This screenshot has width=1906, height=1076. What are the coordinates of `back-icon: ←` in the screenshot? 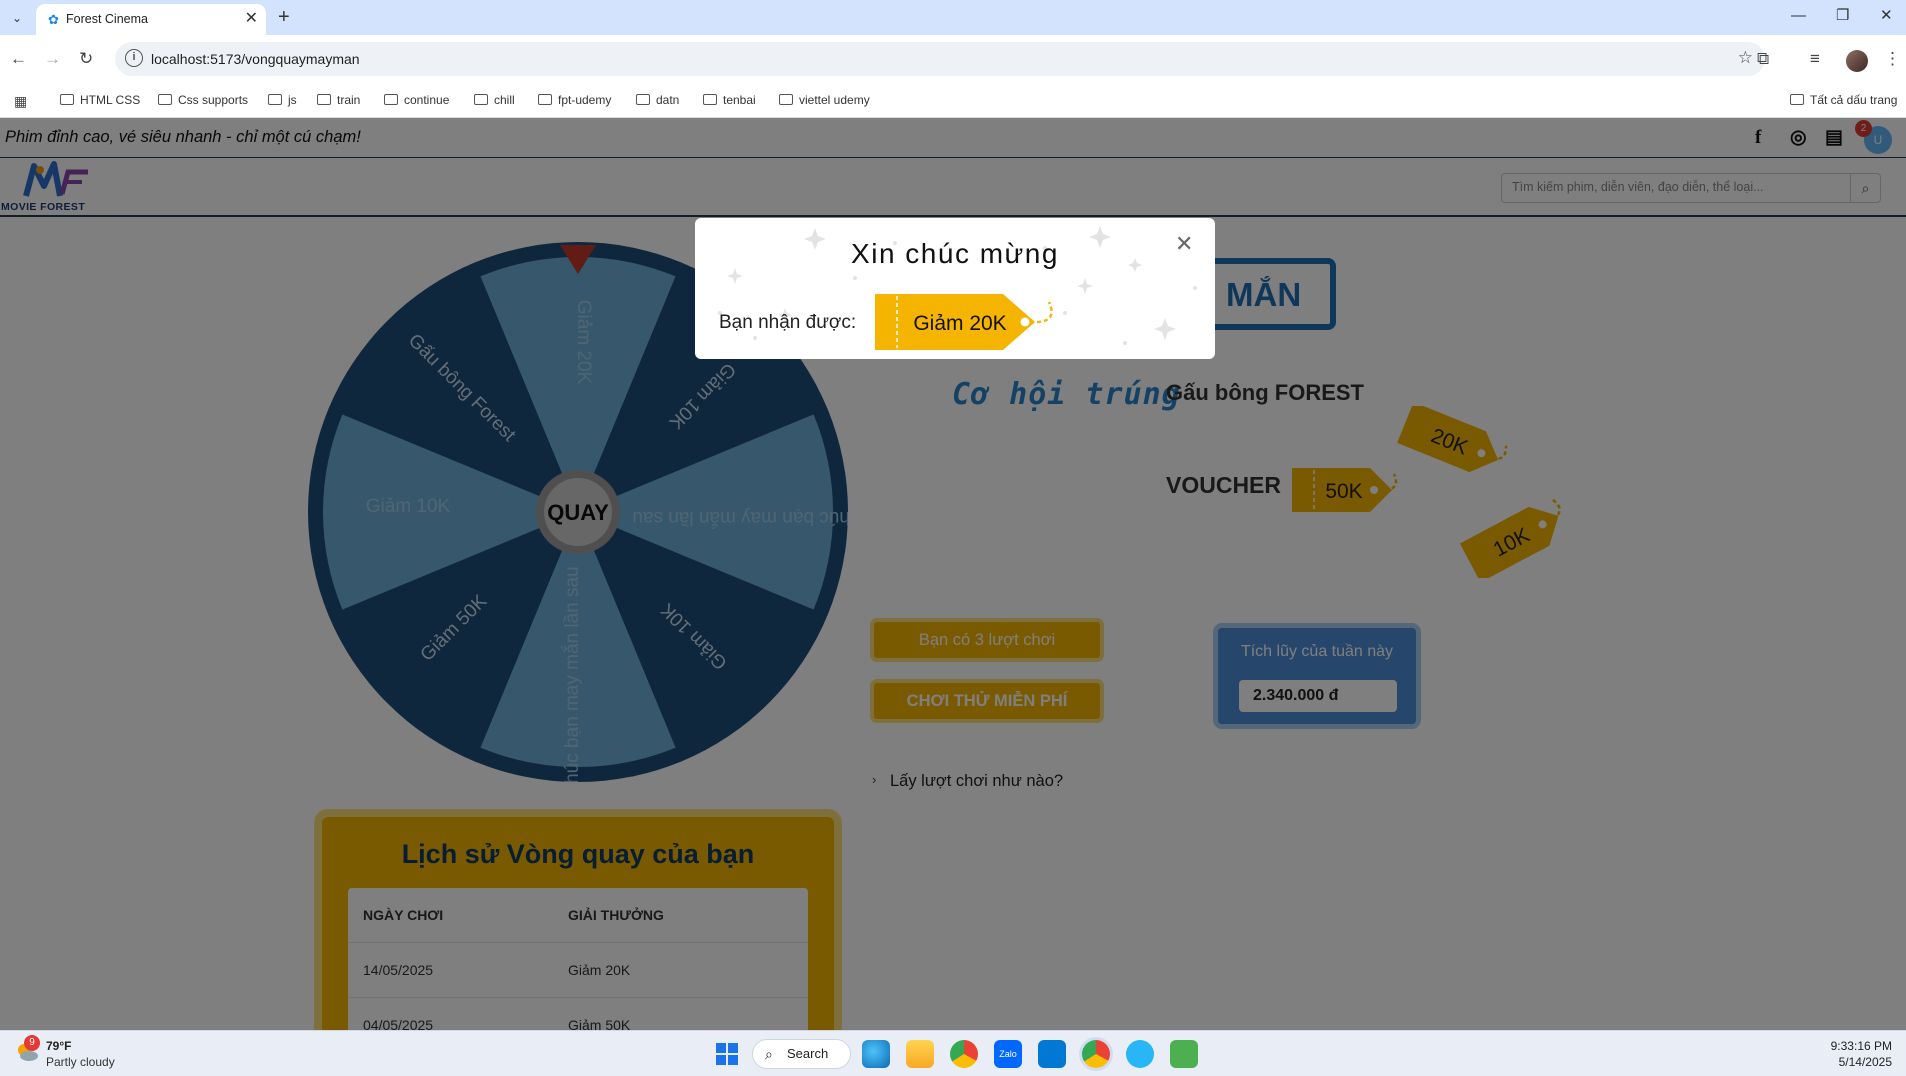 It's located at (18, 59).